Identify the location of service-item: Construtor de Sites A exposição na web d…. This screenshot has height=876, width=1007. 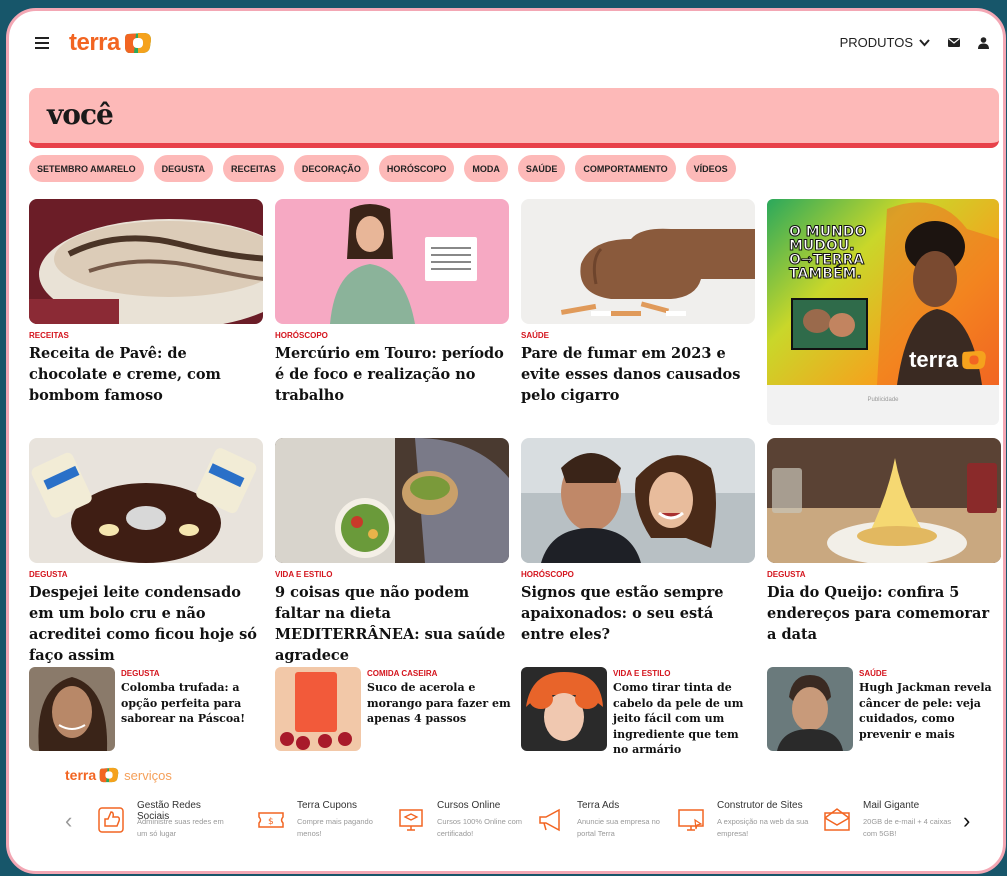
(745, 823).